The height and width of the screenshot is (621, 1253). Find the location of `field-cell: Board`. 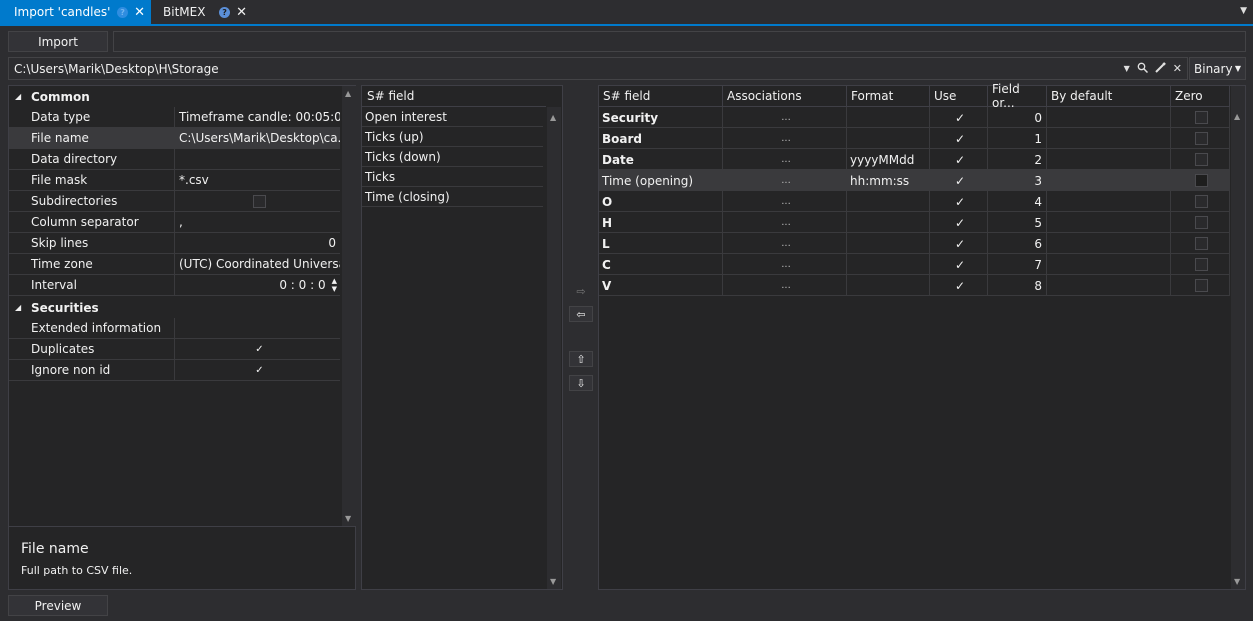

field-cell: Board is located at coordinates (661, 138).